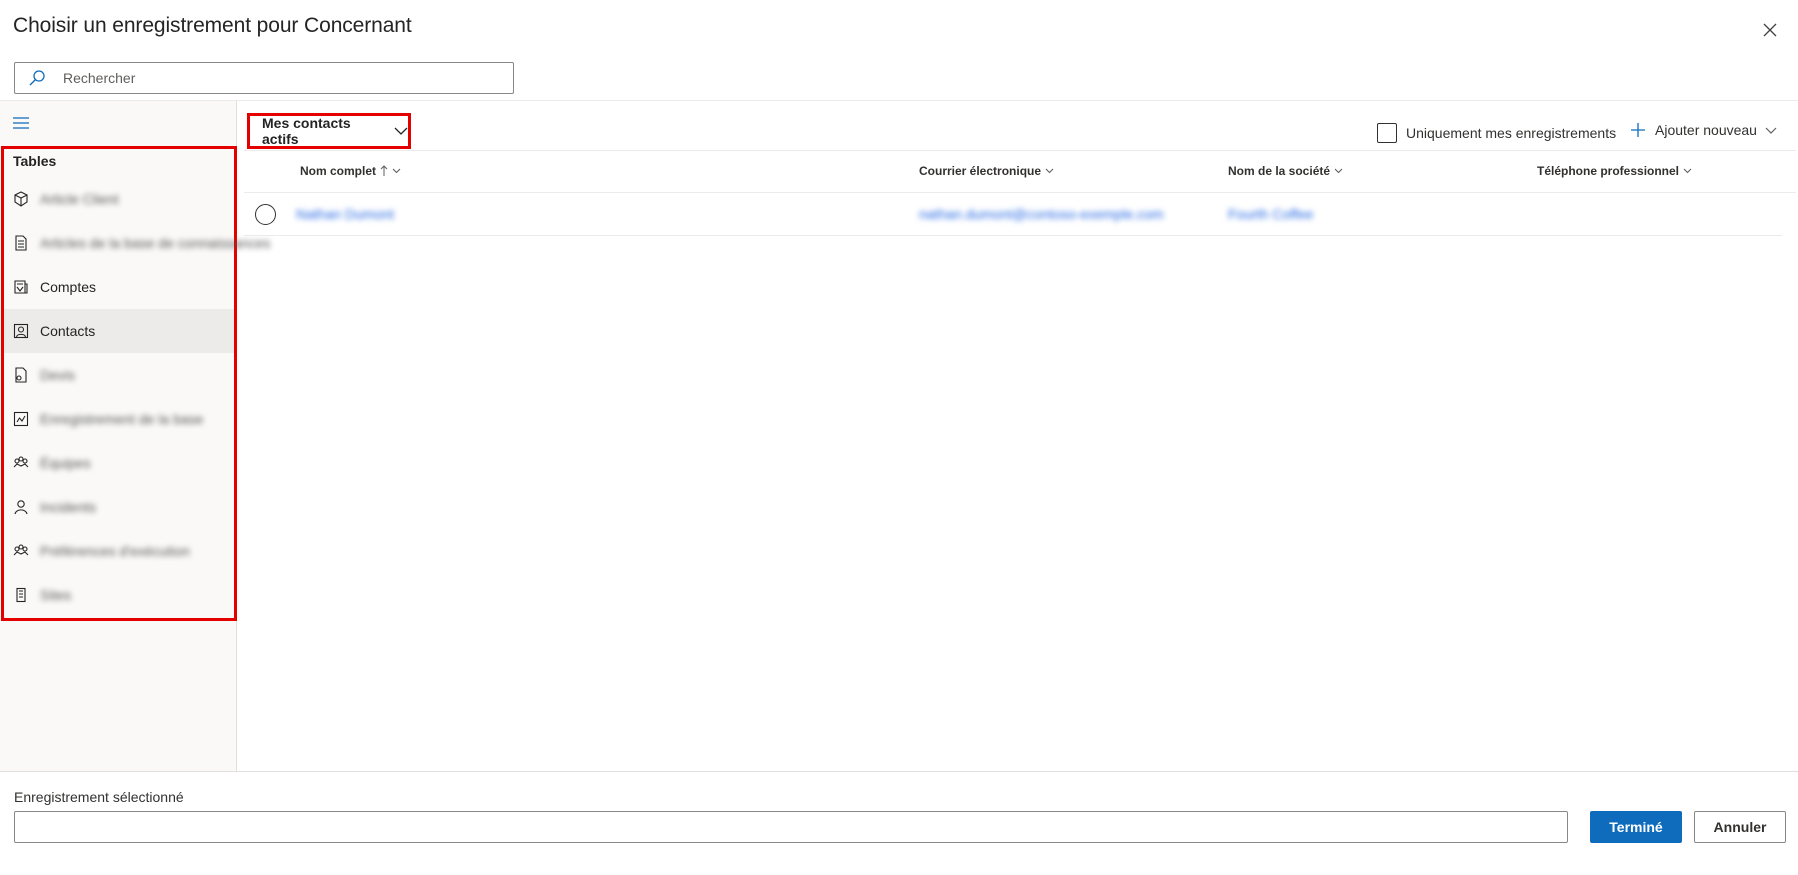  Describe the element at coordinates (119, 331) in the screenshot. I see `sidebar-item-contacts: Contacts` at that location.